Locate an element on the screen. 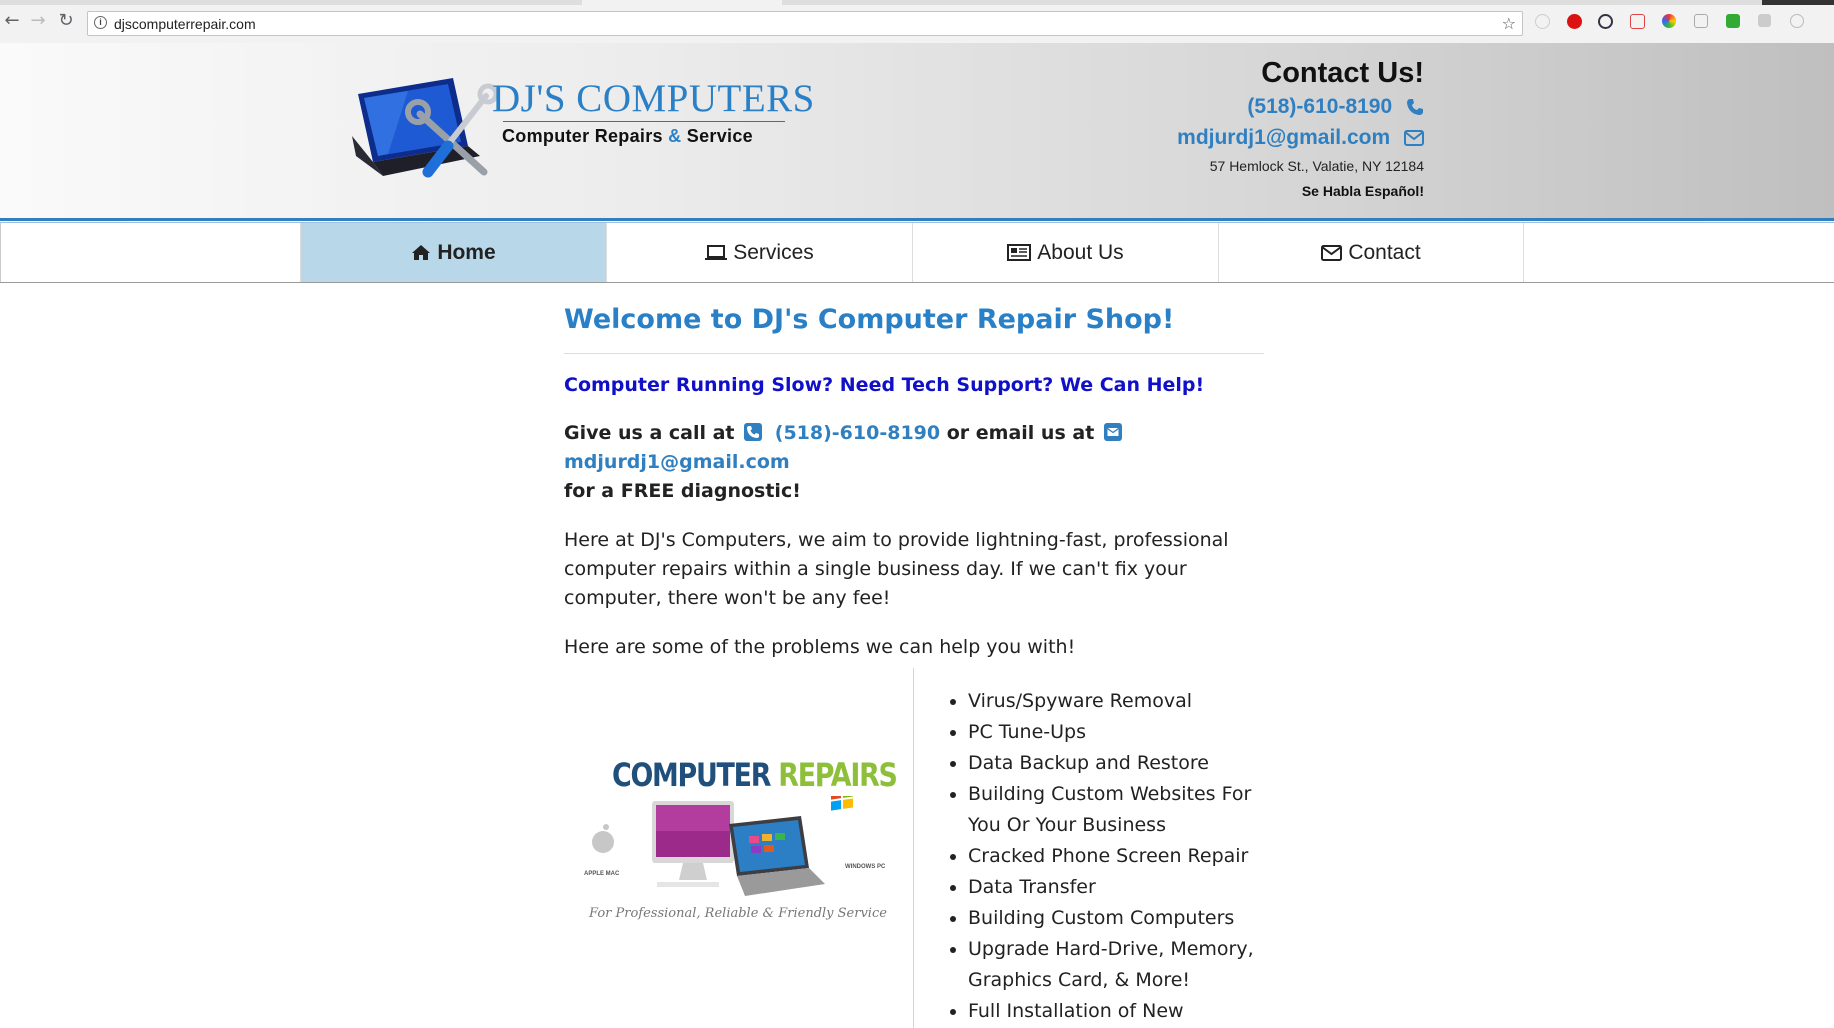 The height and width of the screenshot is (1028, 1834). nav-about: About Us is located at coordinates (1065, 252).